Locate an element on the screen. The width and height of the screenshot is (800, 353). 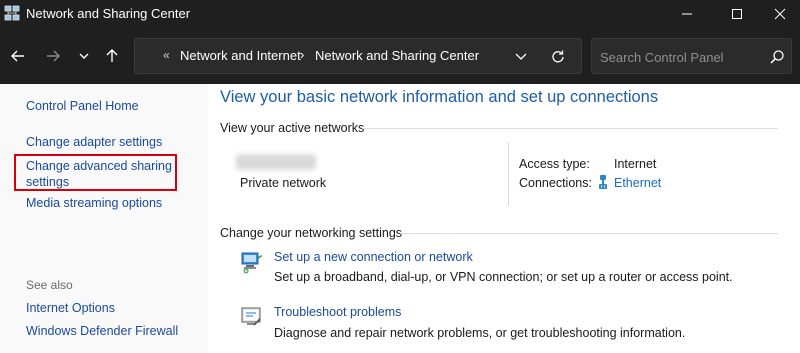
title-bar: Network and Sharing Center is located at coordinates (400, 14).